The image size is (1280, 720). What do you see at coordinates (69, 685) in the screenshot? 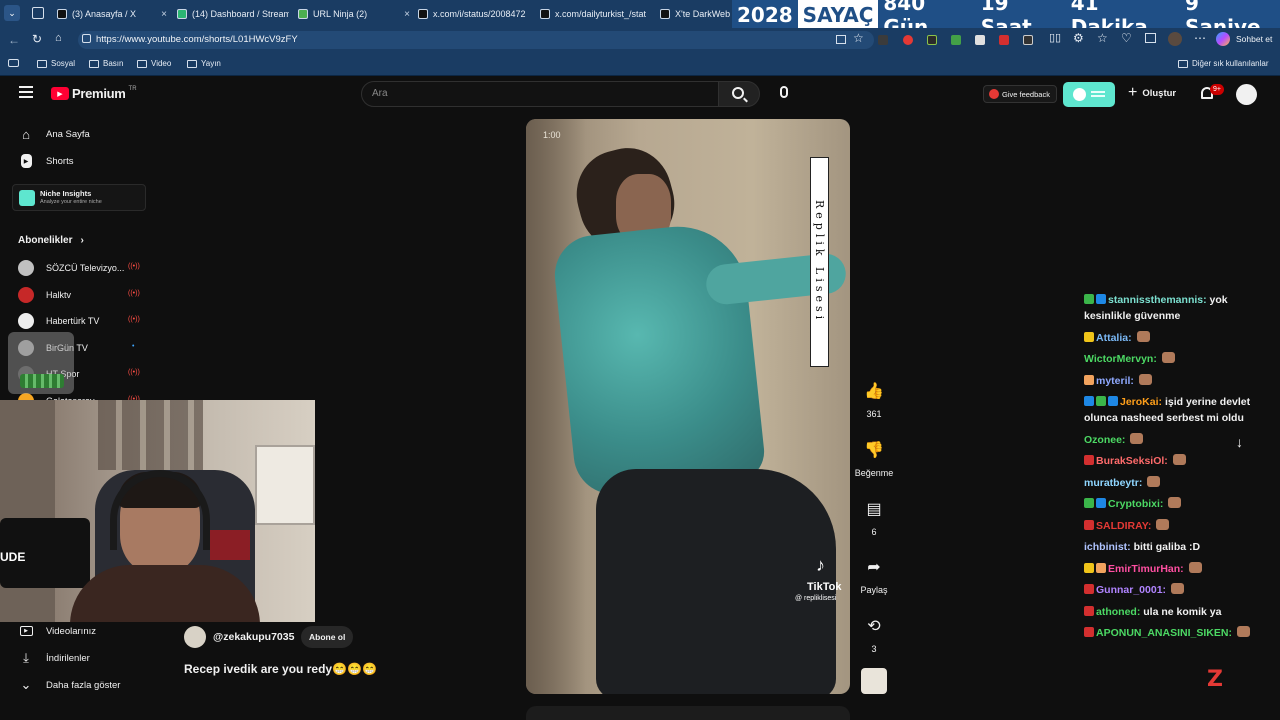
I see `sidebar-item-show-more: ⌄ Daha fazla göster` at bounding box center [69, 685].